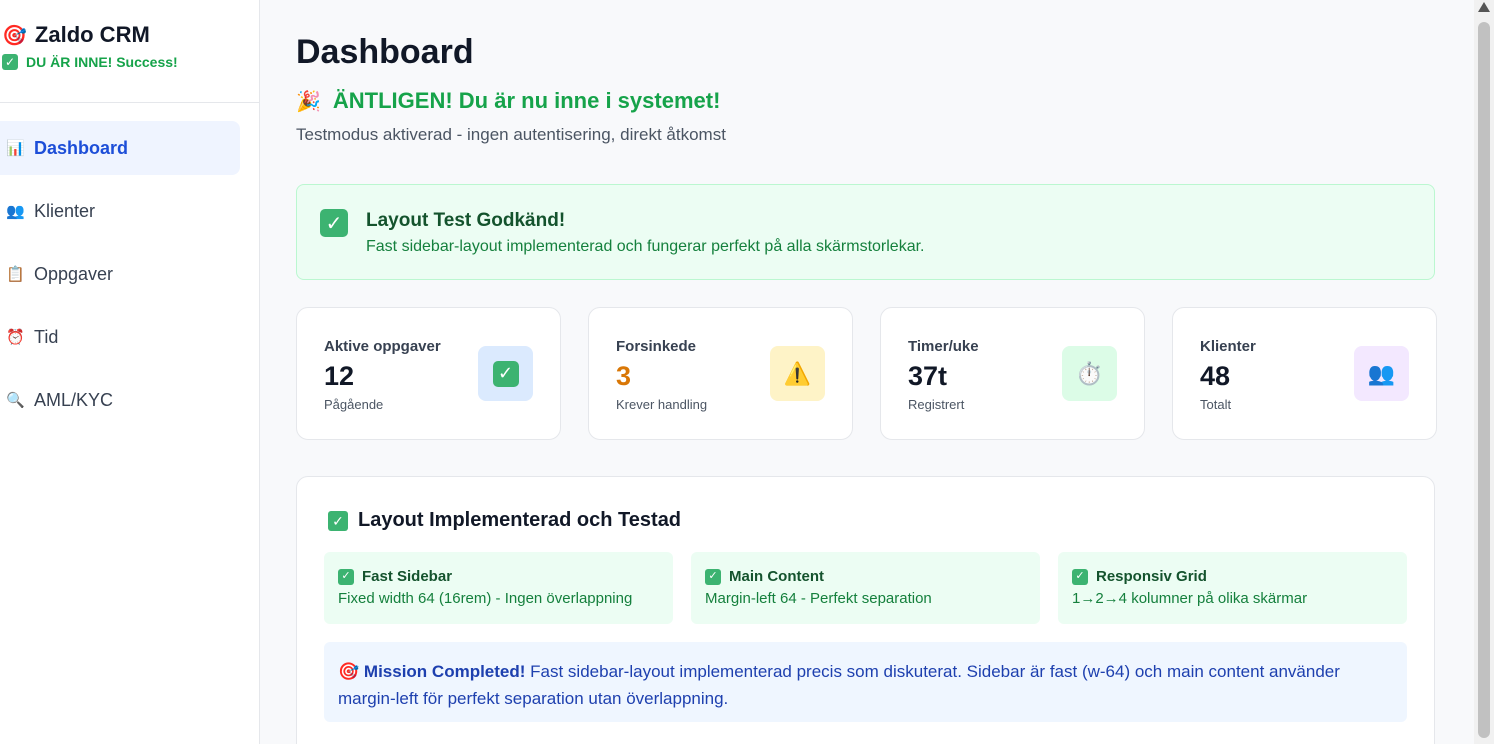 This screenshot has height=744, width=1494. Describe the element at coordinates (120, 211) in the screenshot. I see `sidebar-item-klienter: 👥 Klienter` at that location.